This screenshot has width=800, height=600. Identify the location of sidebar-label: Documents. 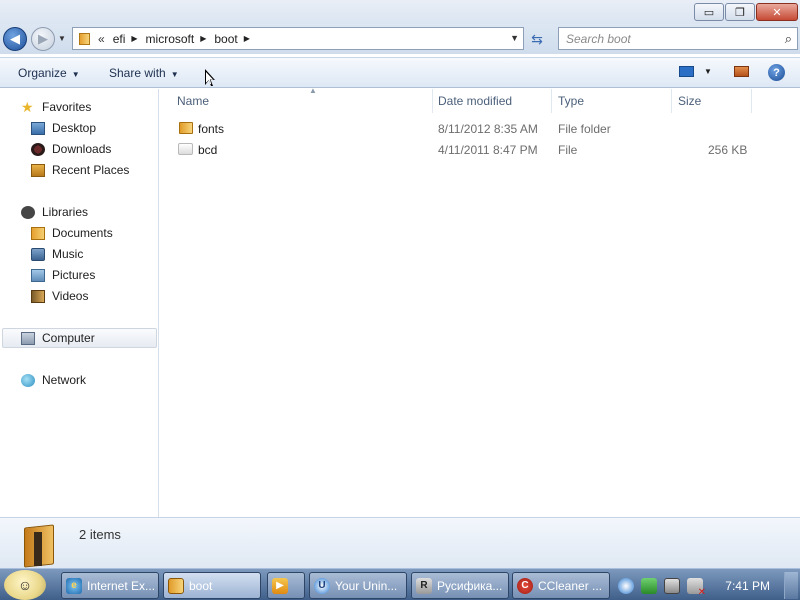
(82, 233).